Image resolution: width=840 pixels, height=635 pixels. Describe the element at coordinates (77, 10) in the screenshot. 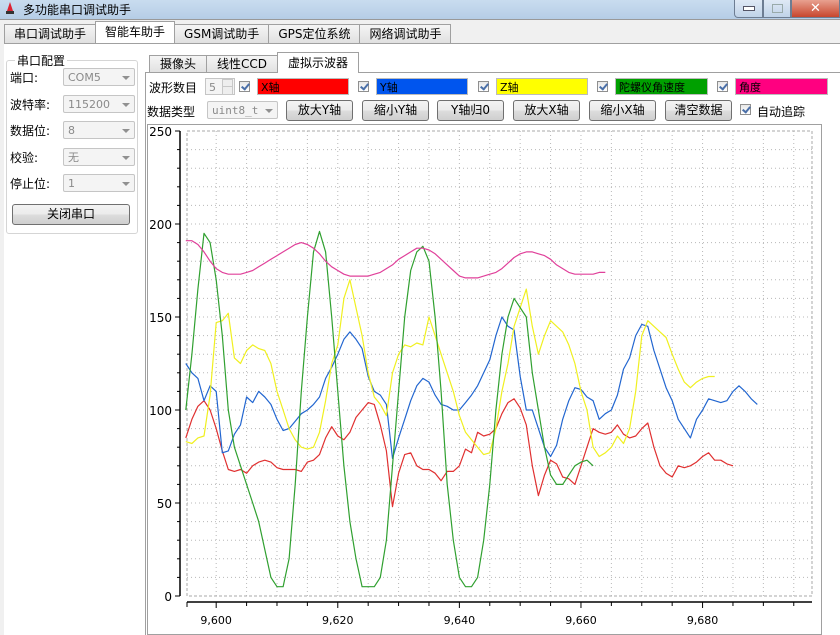

I see `window-title: 多功能串口调试助手` at that location.